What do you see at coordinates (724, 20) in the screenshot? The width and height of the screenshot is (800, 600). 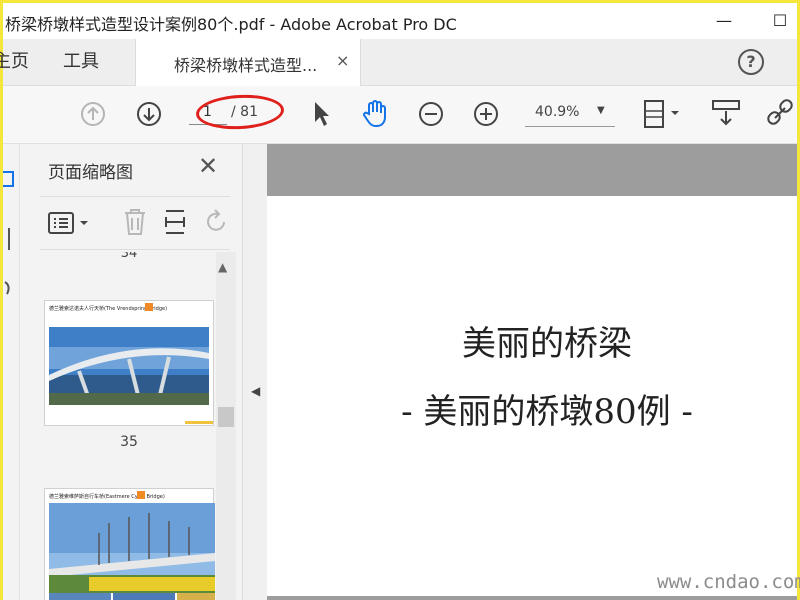 I see `minimize-button: —` at bounding box center [724, 20].